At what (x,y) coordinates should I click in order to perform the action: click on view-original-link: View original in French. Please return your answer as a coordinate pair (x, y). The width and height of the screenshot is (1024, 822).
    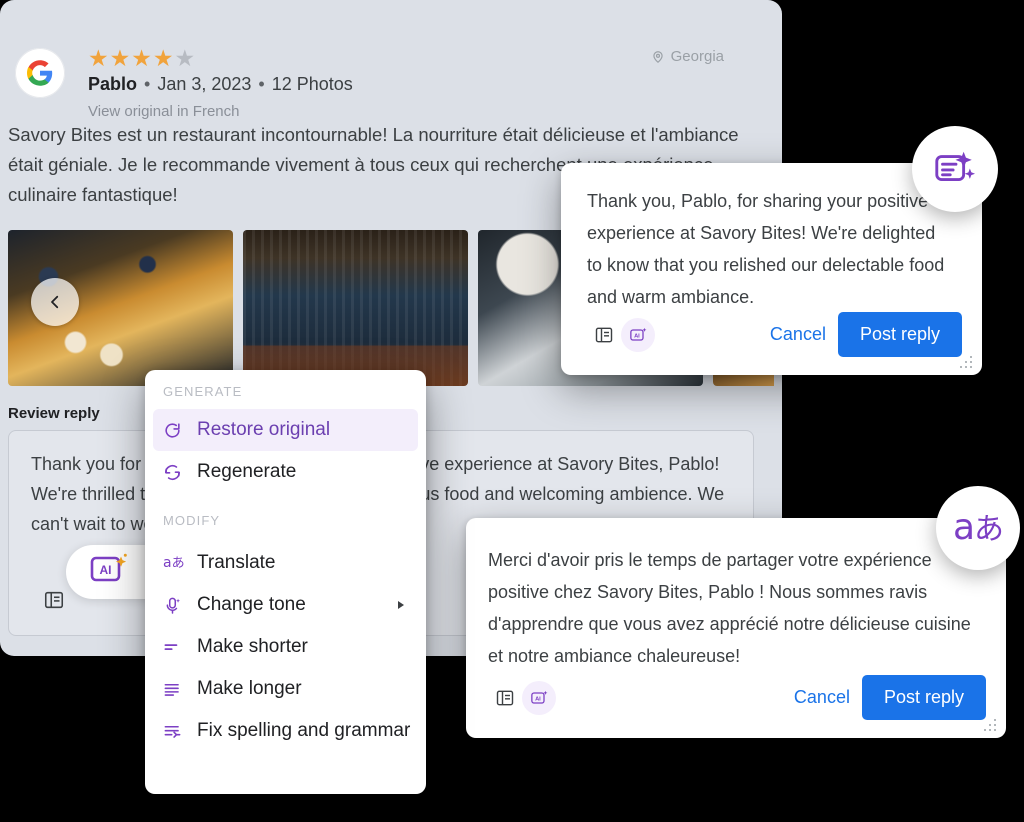
    Looking at the image, I should click on (163, 111).